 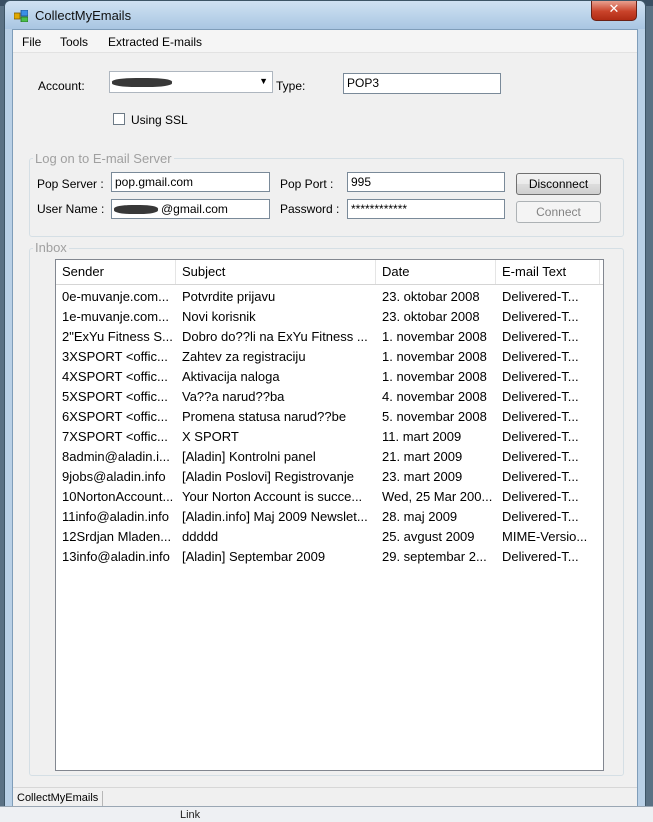 I want to click on user-name-label: User Name :, so click(x=71, y=209).